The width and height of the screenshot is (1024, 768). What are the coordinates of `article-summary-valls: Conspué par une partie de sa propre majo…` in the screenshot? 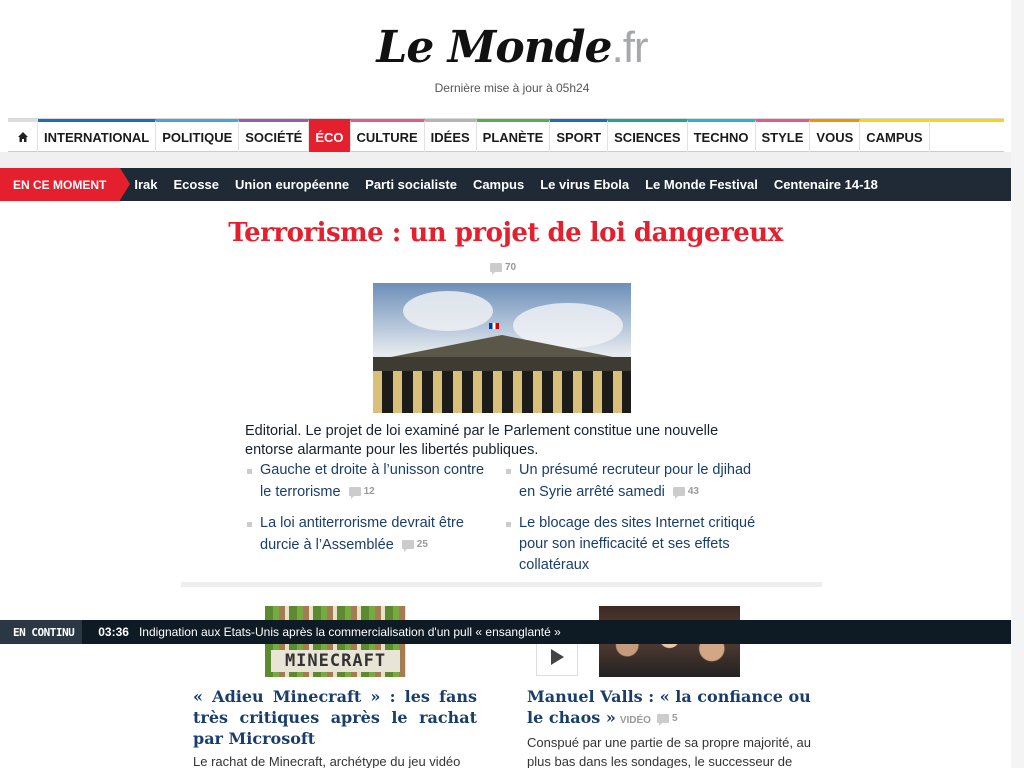 It's located at (669, 751).